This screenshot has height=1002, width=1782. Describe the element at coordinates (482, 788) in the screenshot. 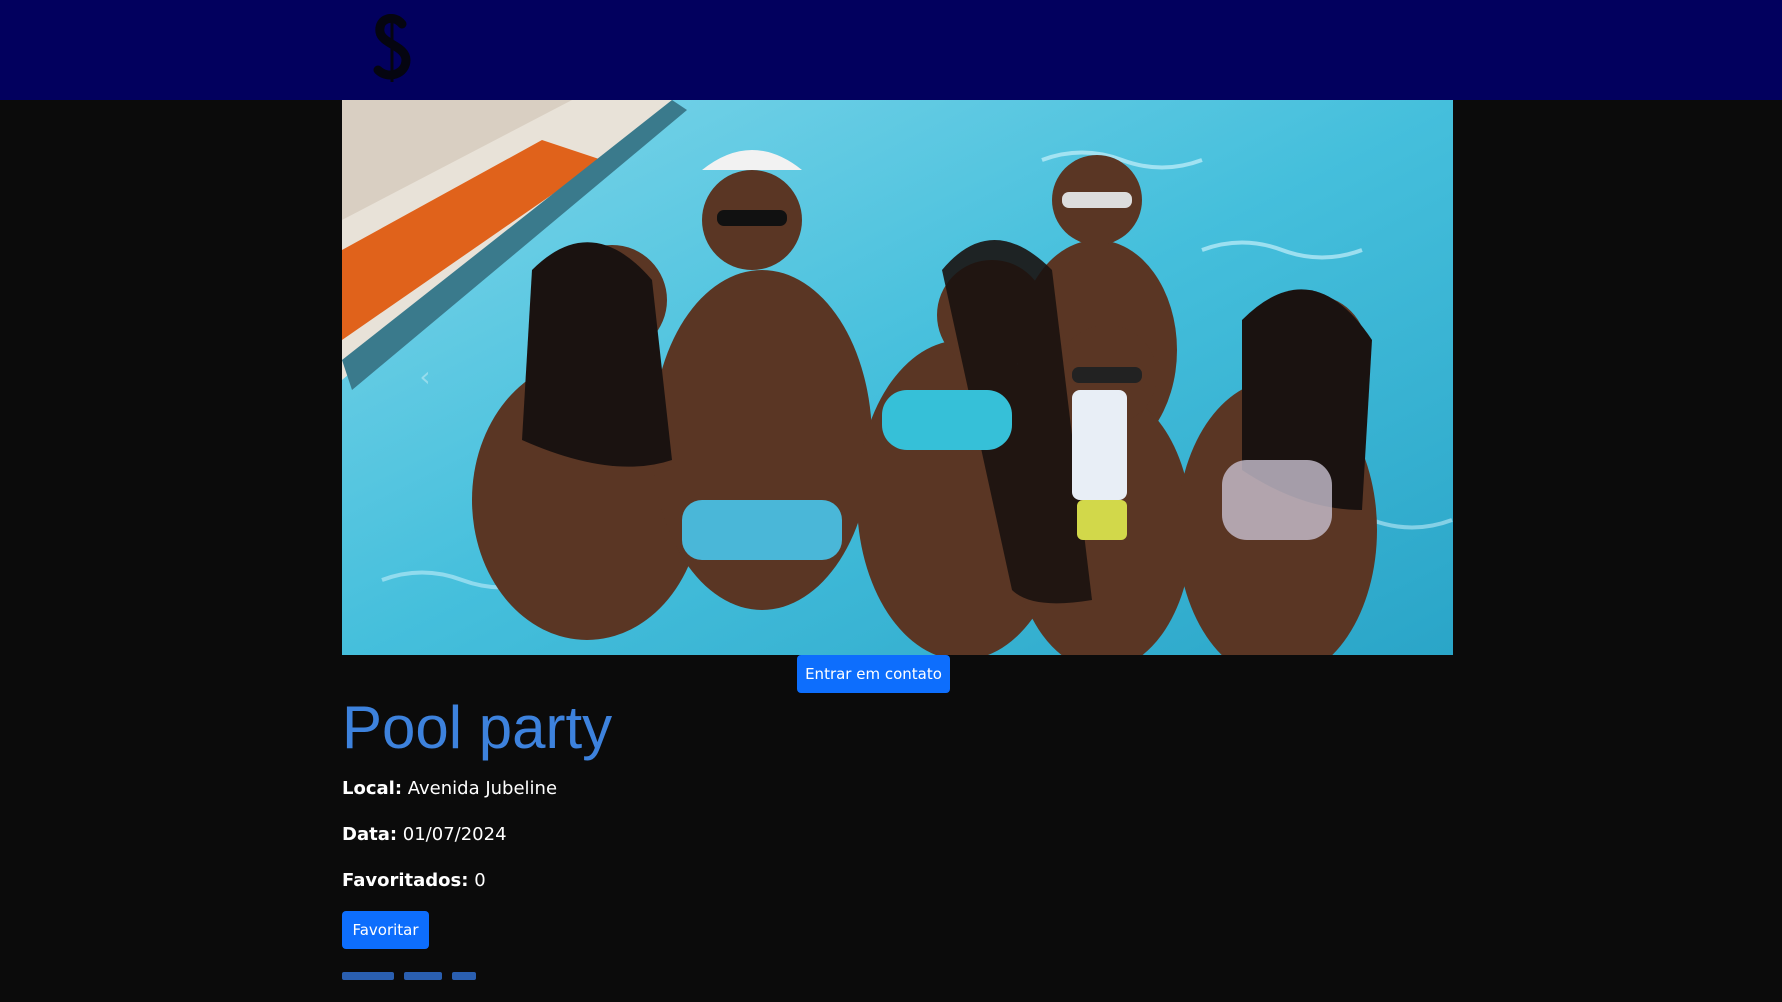

I see `location-value: Avenida Jubeline` at that location.